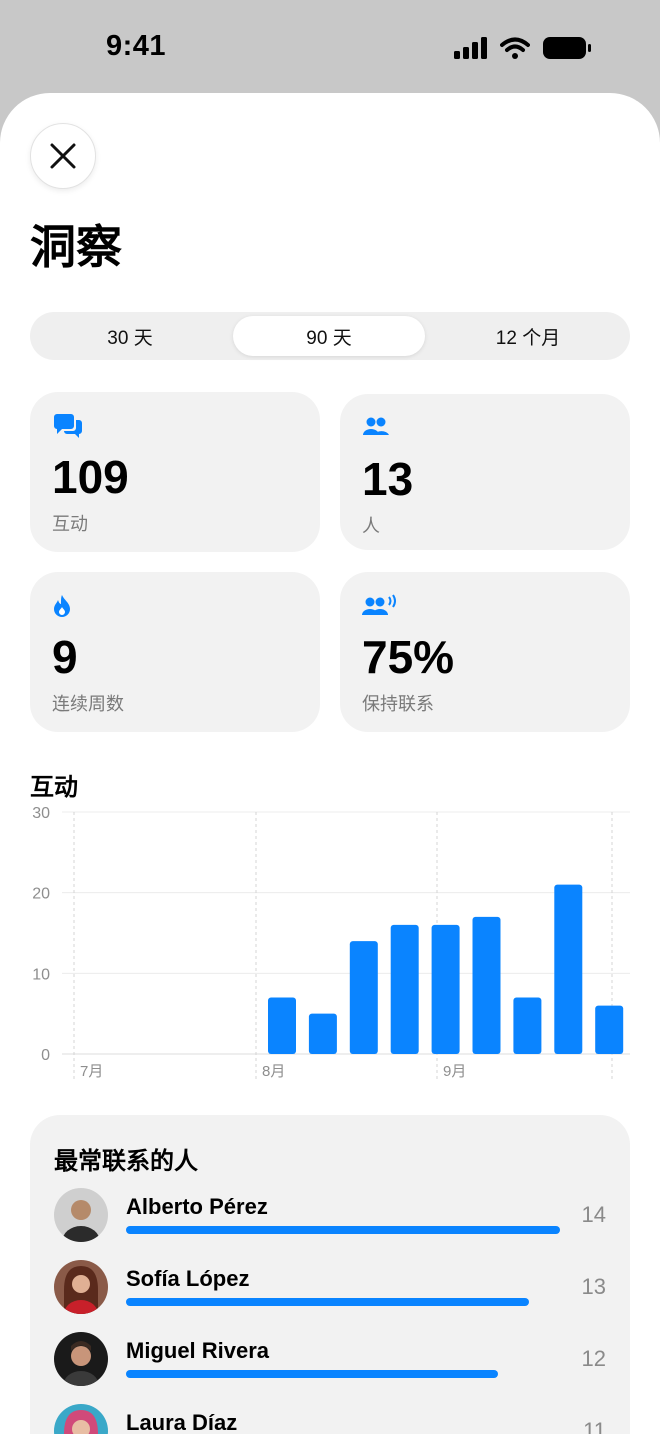 Image resolution: width=660 pixels, height=1434 pixels. What do you see at coordinates (41, 894) in the screenshot?
I see `y-tick-label: 20` at bounding box center [41, 894].